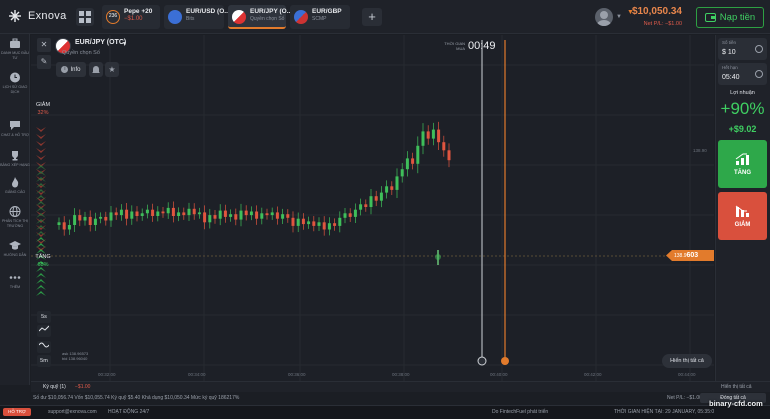  I want to click on more-icon, so click(15, 277).